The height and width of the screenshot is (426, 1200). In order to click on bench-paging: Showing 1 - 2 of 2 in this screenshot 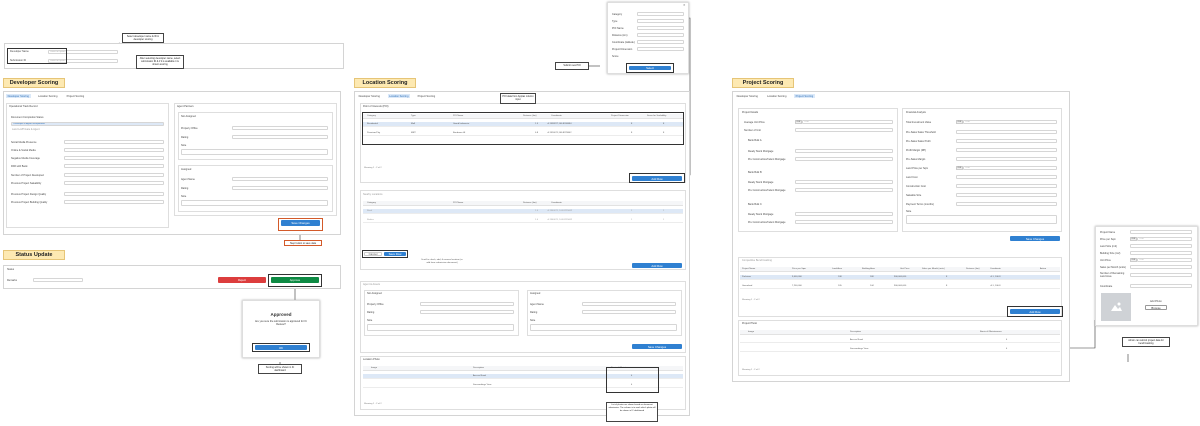, I will do `click(751, 300)`.